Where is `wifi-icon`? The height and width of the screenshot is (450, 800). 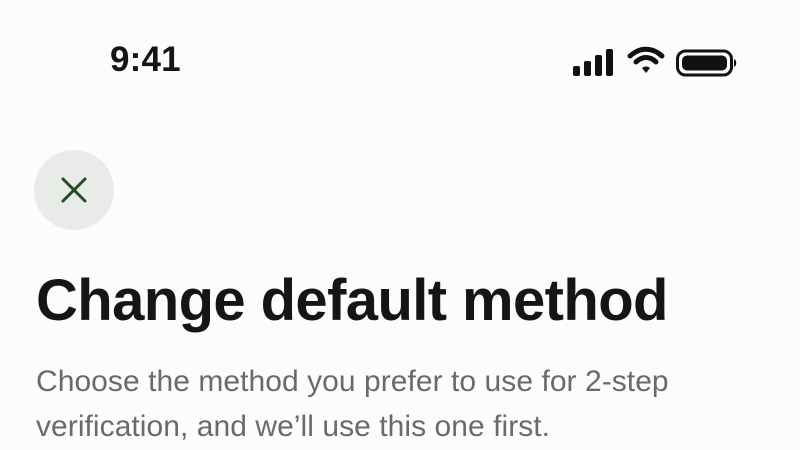
wifi-icon is located at coordinates (646, 59).